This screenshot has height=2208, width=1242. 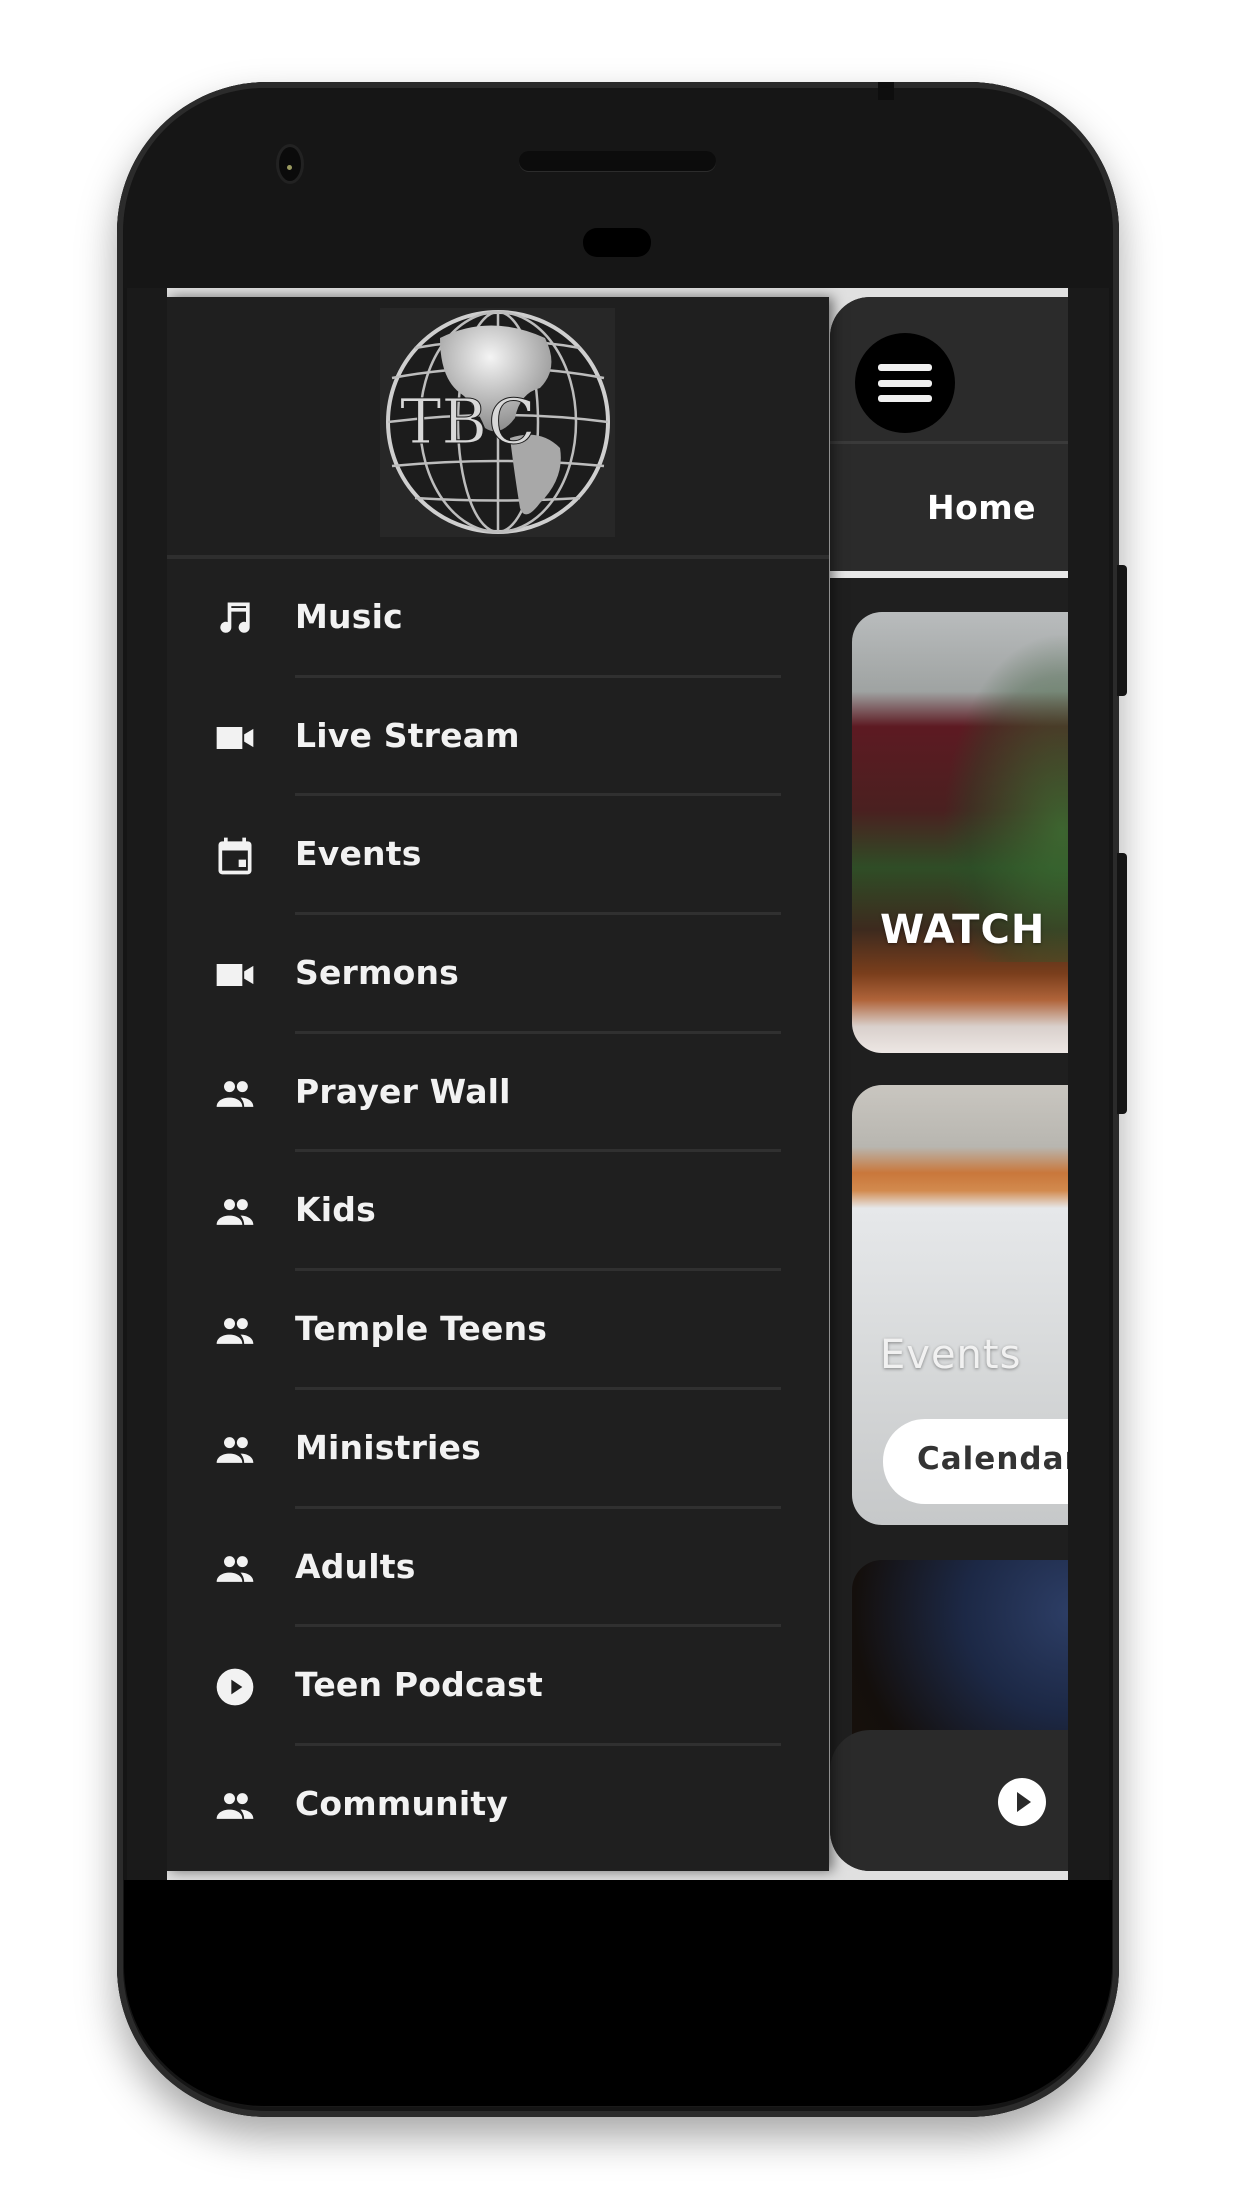 I want to click on volume-button, so click(x=1122, y=983).